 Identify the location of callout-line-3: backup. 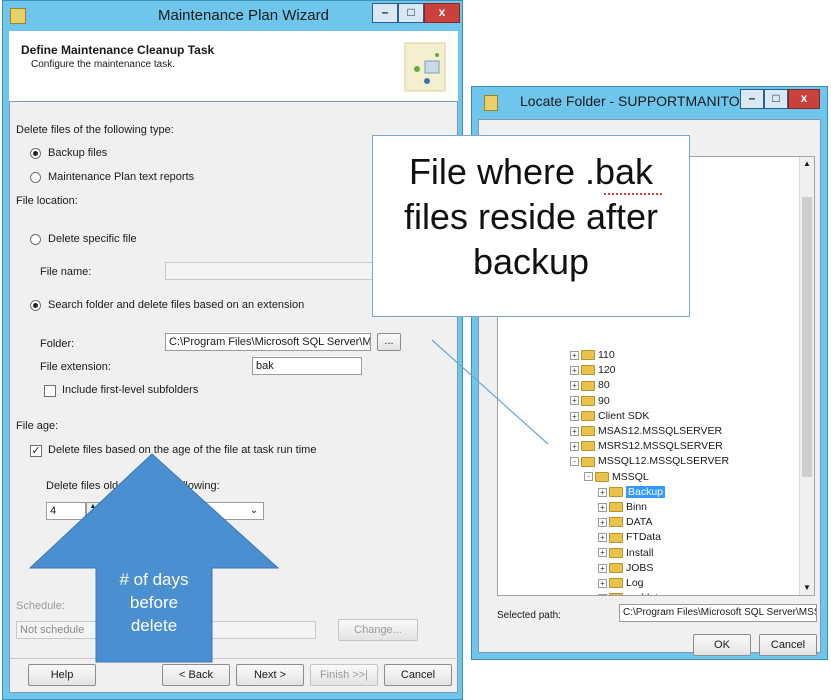
(531, 261).